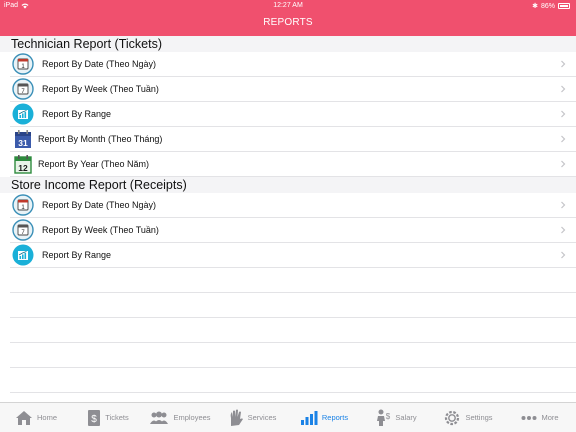 Image resolution: width=576 pixels, height=432 pixels. What do you see at coordinates (288, 44) in the screenshot?
I see `section-header-technician: Technician Report (Tickets)` at bounding box center [288, 44].